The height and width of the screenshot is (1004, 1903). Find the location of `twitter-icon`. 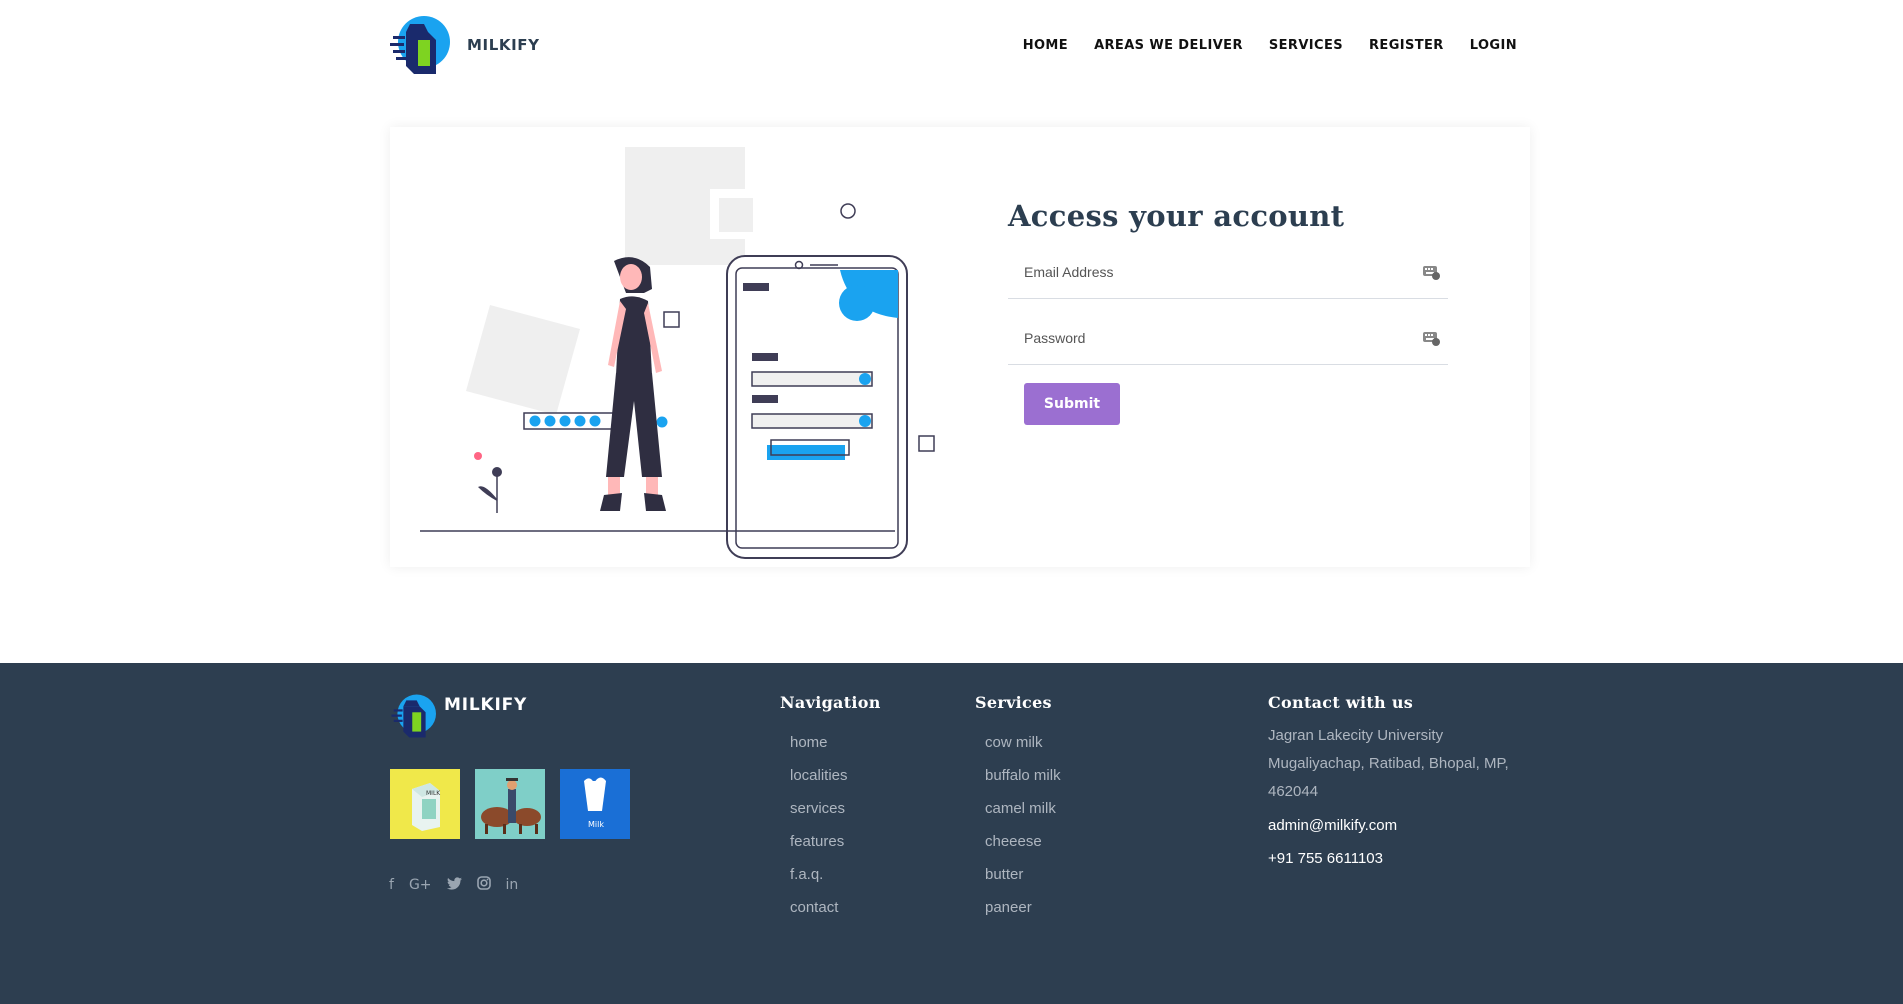

twitter-icon is located at coordinates (454, 885).